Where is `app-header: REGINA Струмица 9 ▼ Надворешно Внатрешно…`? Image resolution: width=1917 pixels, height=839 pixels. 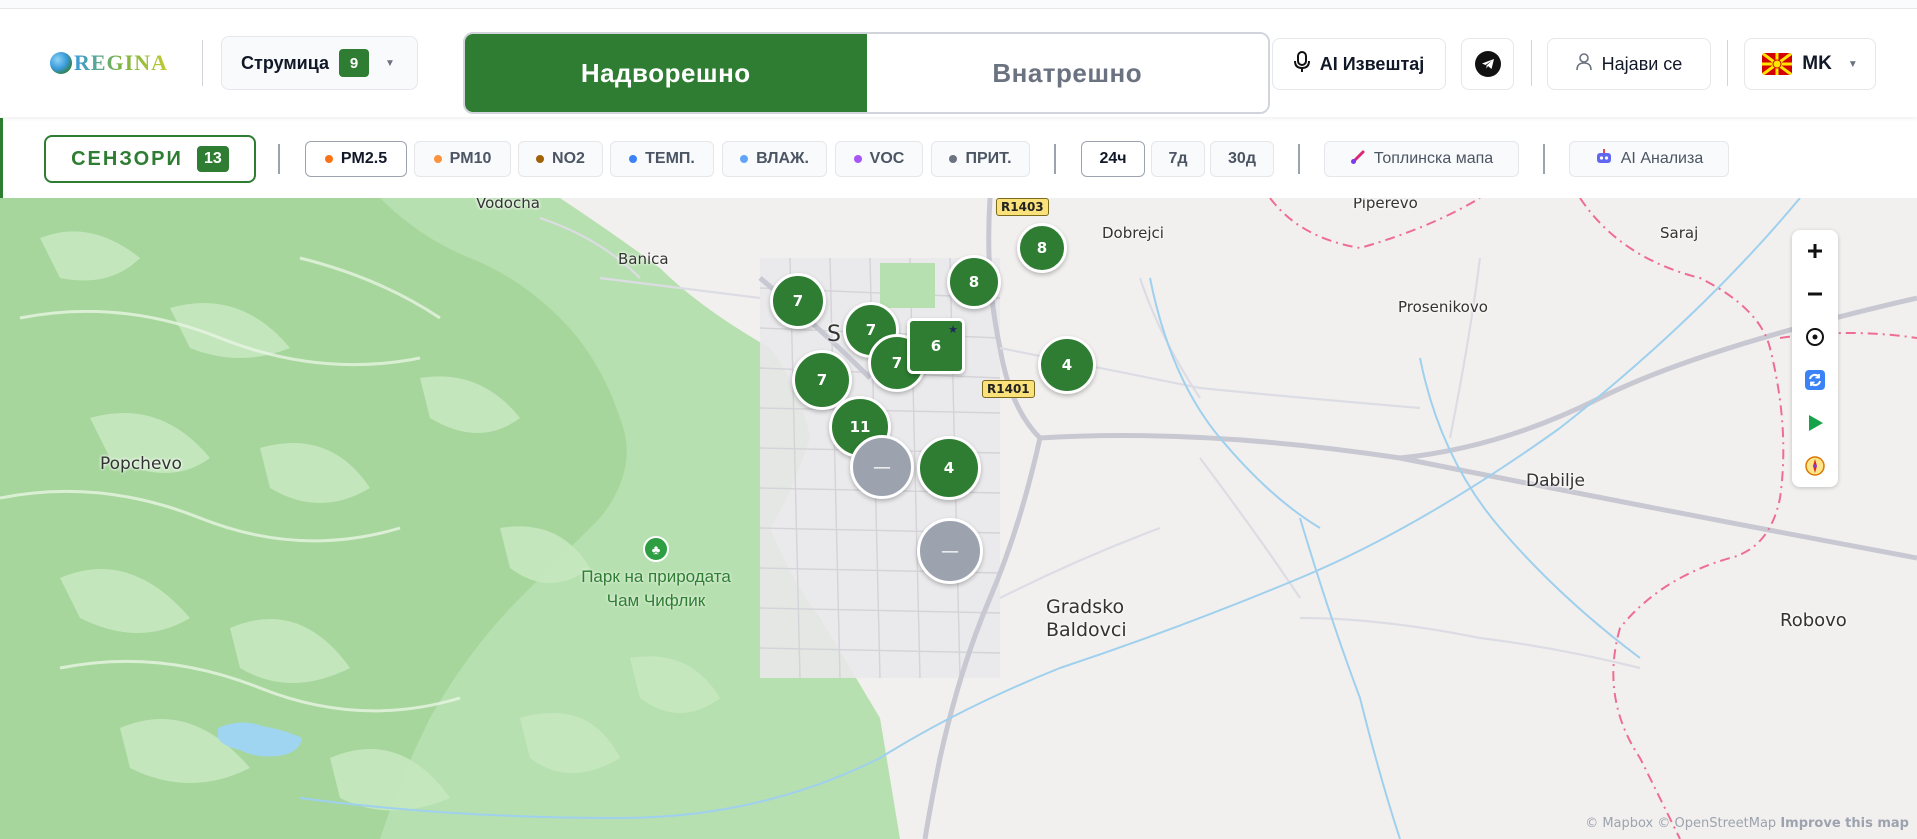 app-header: REGINA Струмица 9 ▼ Надворешно Внатрешно… is located at coordinates (958, 63).